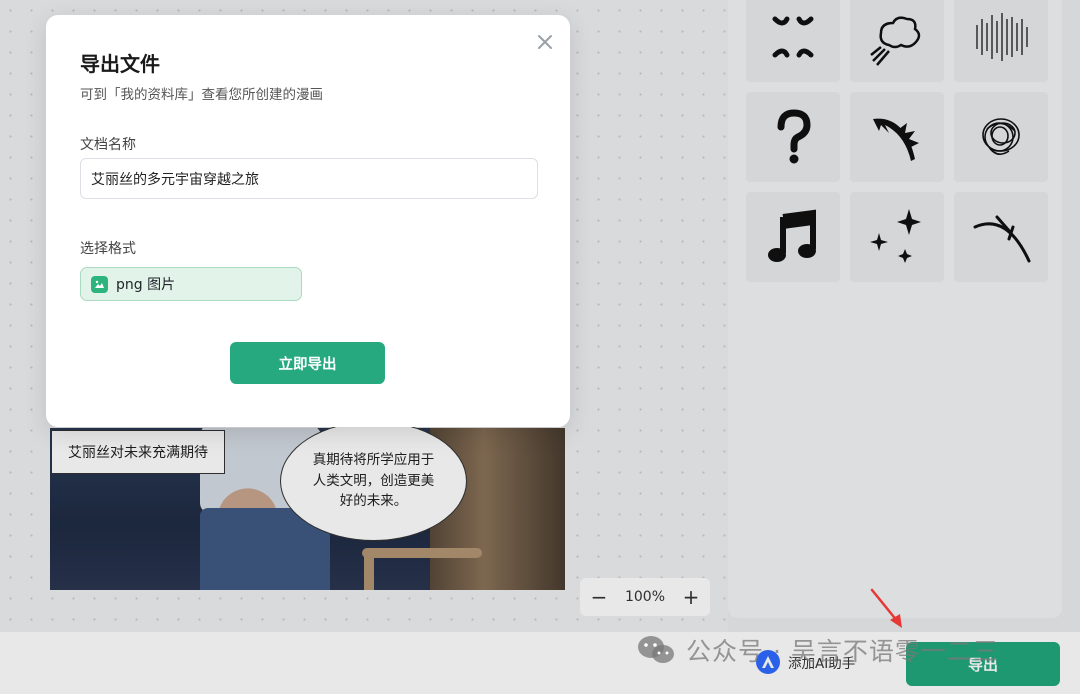  I want to click on image-icon, so click(99, 284).